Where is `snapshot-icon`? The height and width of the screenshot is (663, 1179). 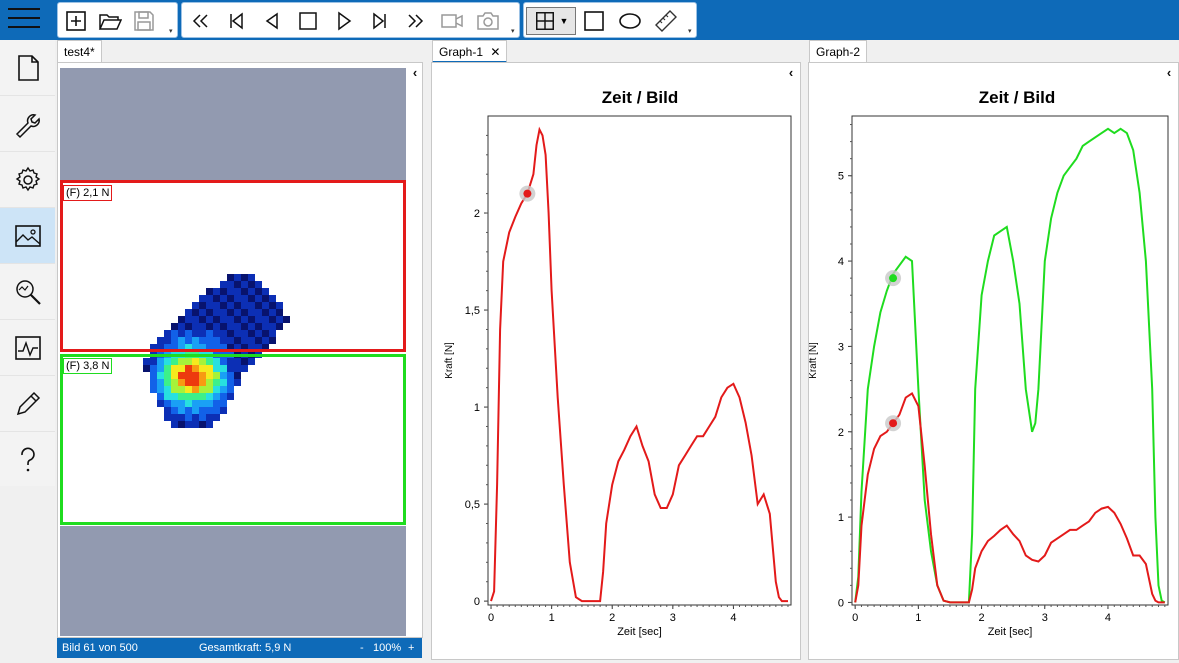
snapshot-icon is located at coordinates (488, 21).